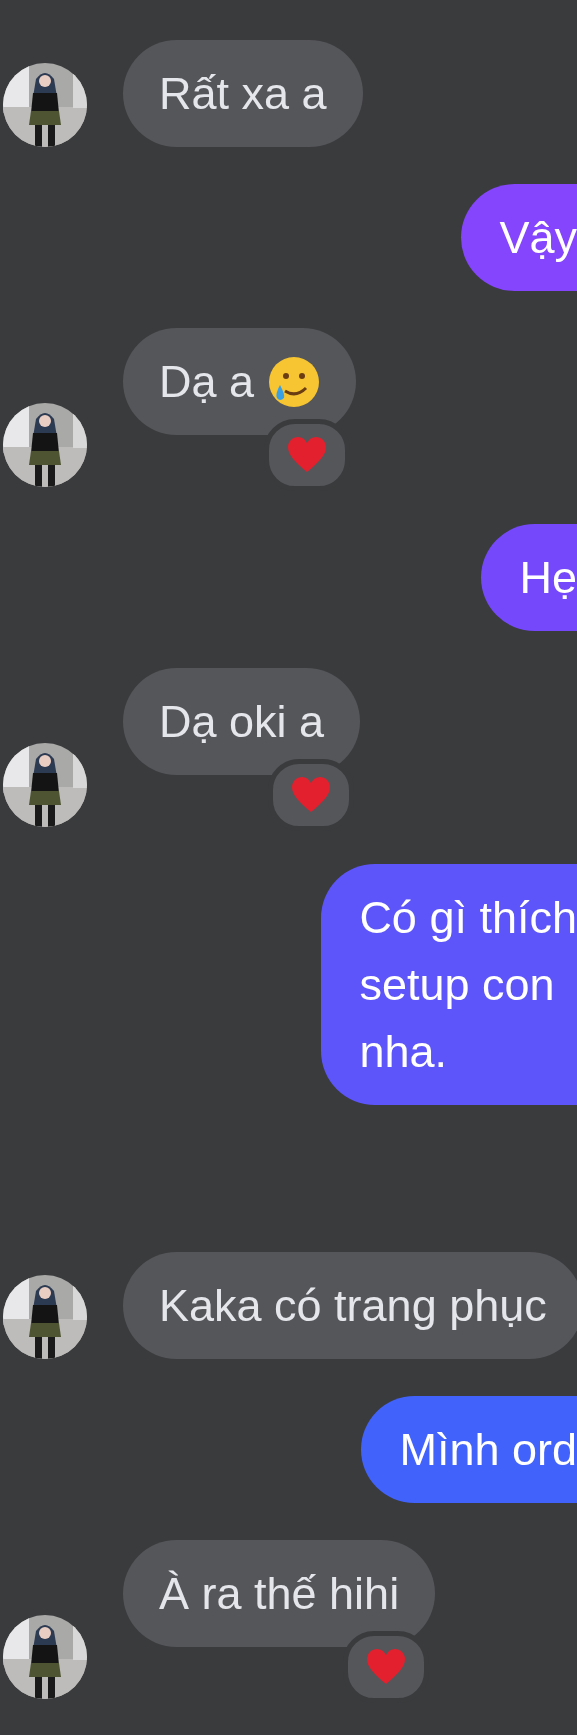 Image resolution: width=577 pixels, height=1735 pixels. I want to click on message-text: Dạ a, so click(207, 382).